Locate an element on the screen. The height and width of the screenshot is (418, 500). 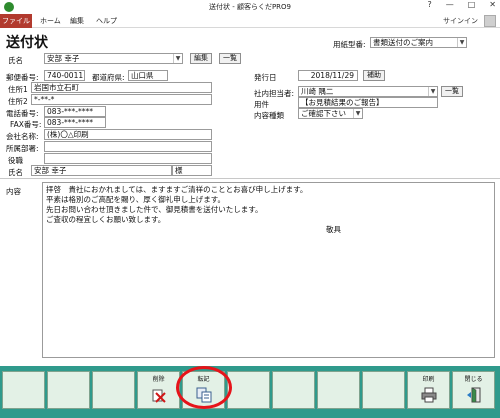
ribbon-bar: ファイル ホーム 編集 ヘルプ サインイン is located at coordinates (250, 21).